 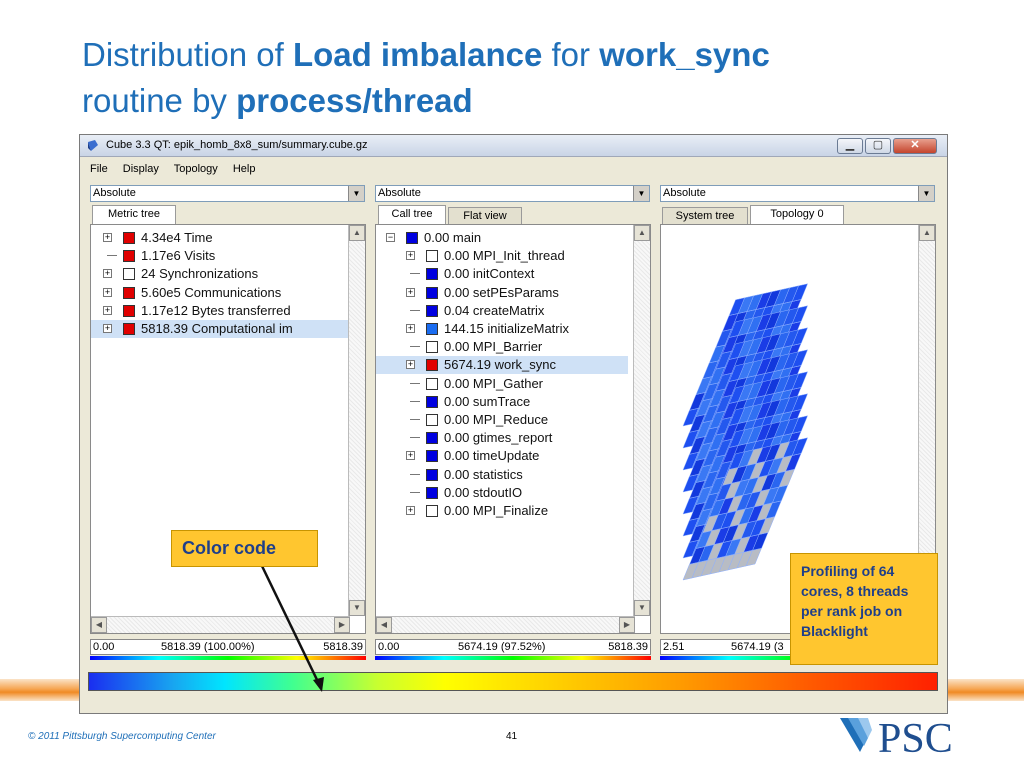 What do you see at coordinates (122, 736) in the screenshot?
I see `footer-copyright: © 2011 Pittsburgh Supercomputing Center` at bounding box center [122, 736].